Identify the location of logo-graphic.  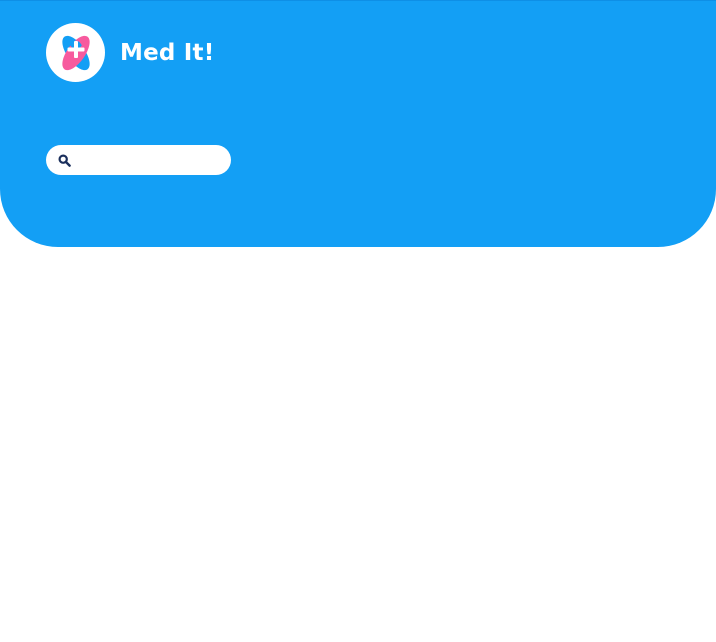
(75, 52).